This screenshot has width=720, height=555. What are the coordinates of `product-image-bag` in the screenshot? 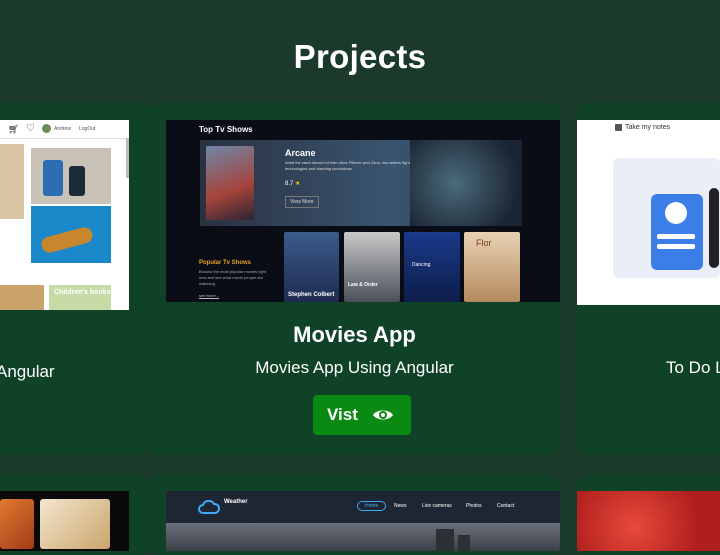 It's located at (12, 181).